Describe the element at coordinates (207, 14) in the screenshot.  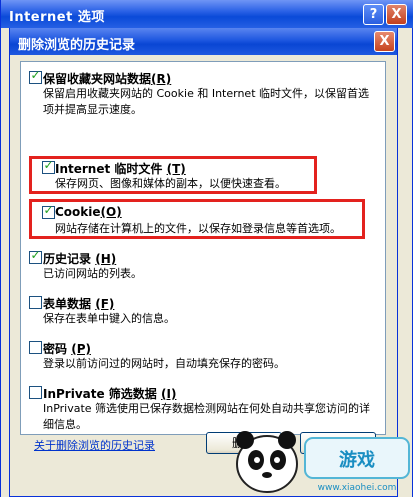
I see `outer-title-bar: Internet 选项 ? X` at that location.